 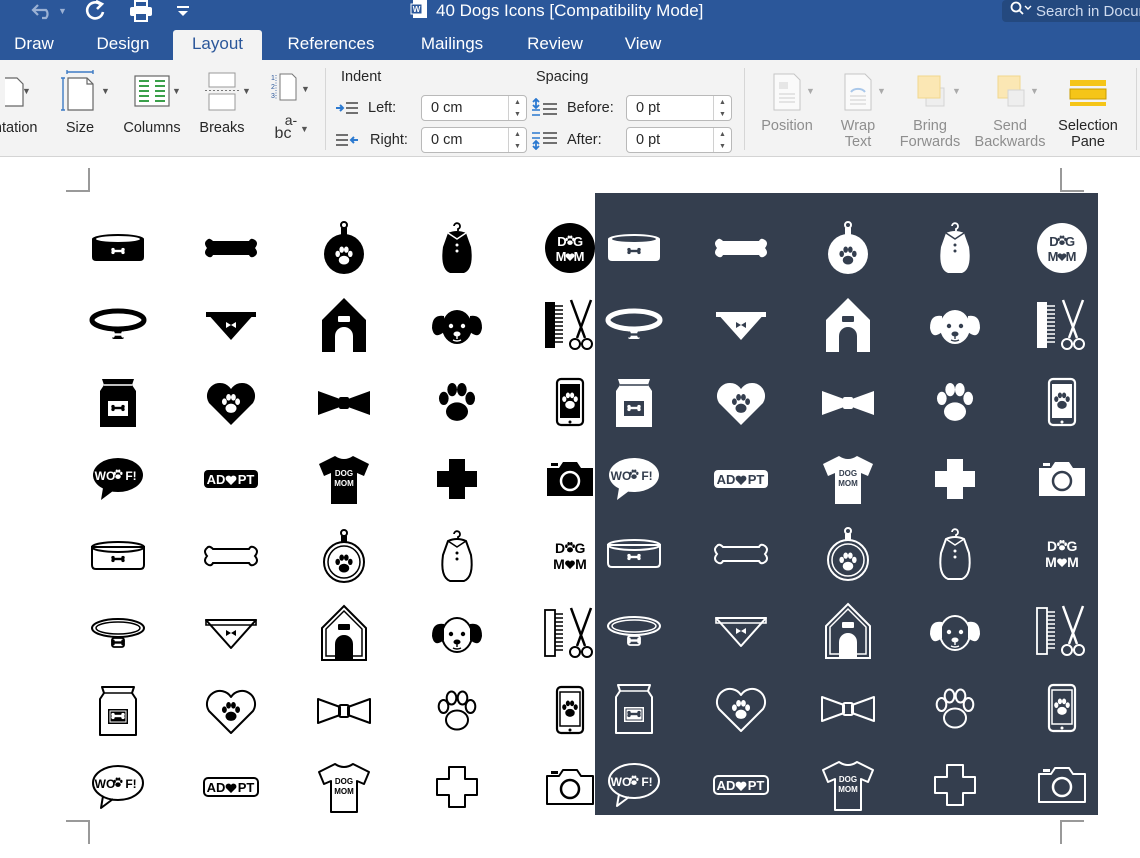 What do you see at coordinates (956, 91) in the screenshot?
I see `bring-forwards-dropdown-icon: ▼` at bounding box center [956, 91].